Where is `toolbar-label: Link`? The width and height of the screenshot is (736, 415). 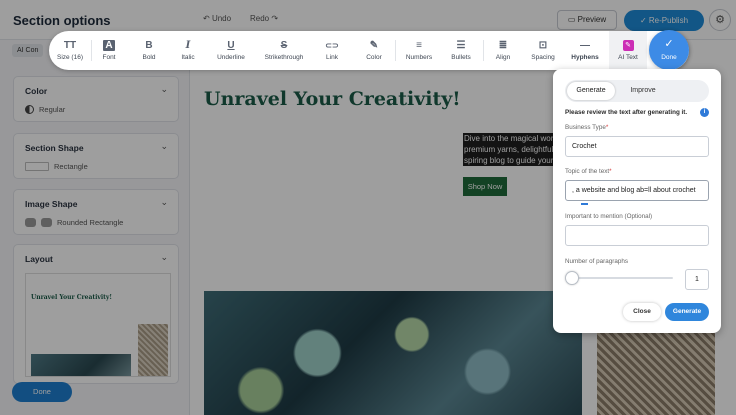
toolbar-label: Link is located at coordinates (332, 57).